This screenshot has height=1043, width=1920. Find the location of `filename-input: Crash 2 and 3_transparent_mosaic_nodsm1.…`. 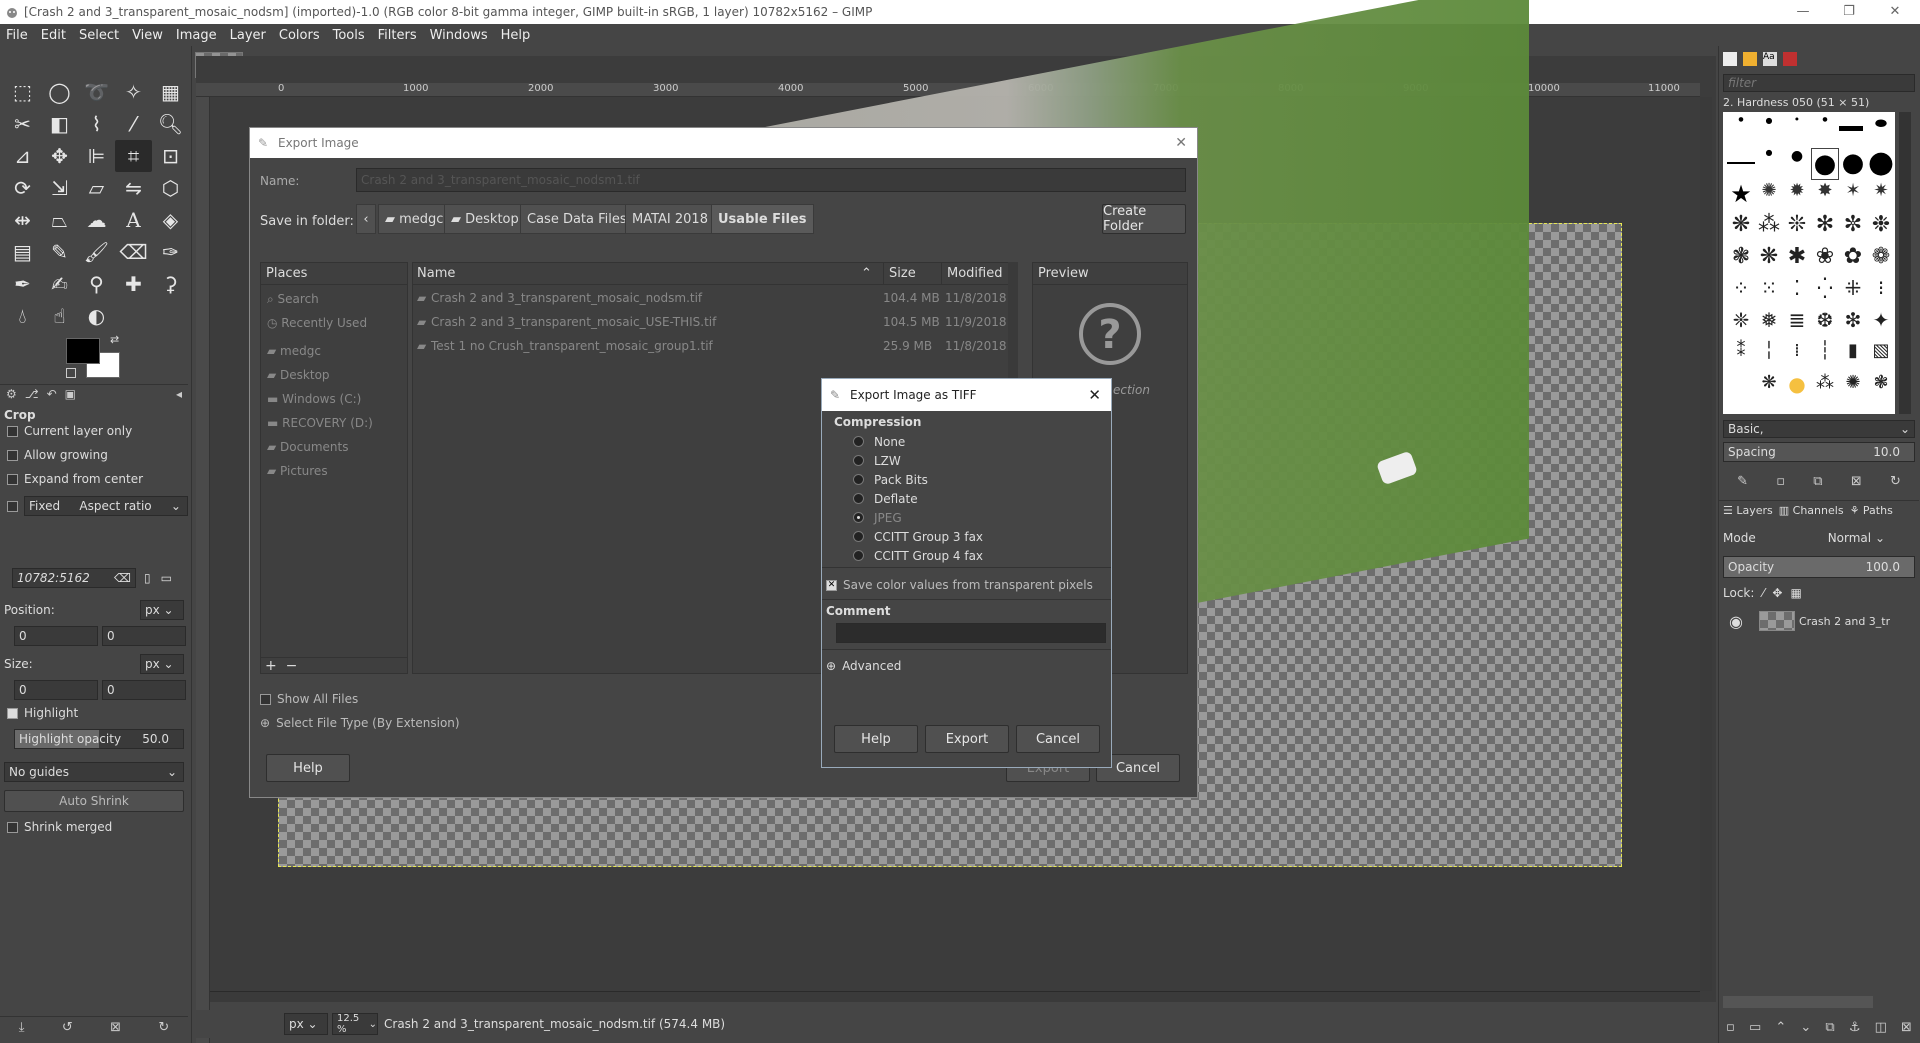

filename-input: Crash 2 and 3_transparent_mosaic_nodsm1.… is located at coordinates (771, 180).